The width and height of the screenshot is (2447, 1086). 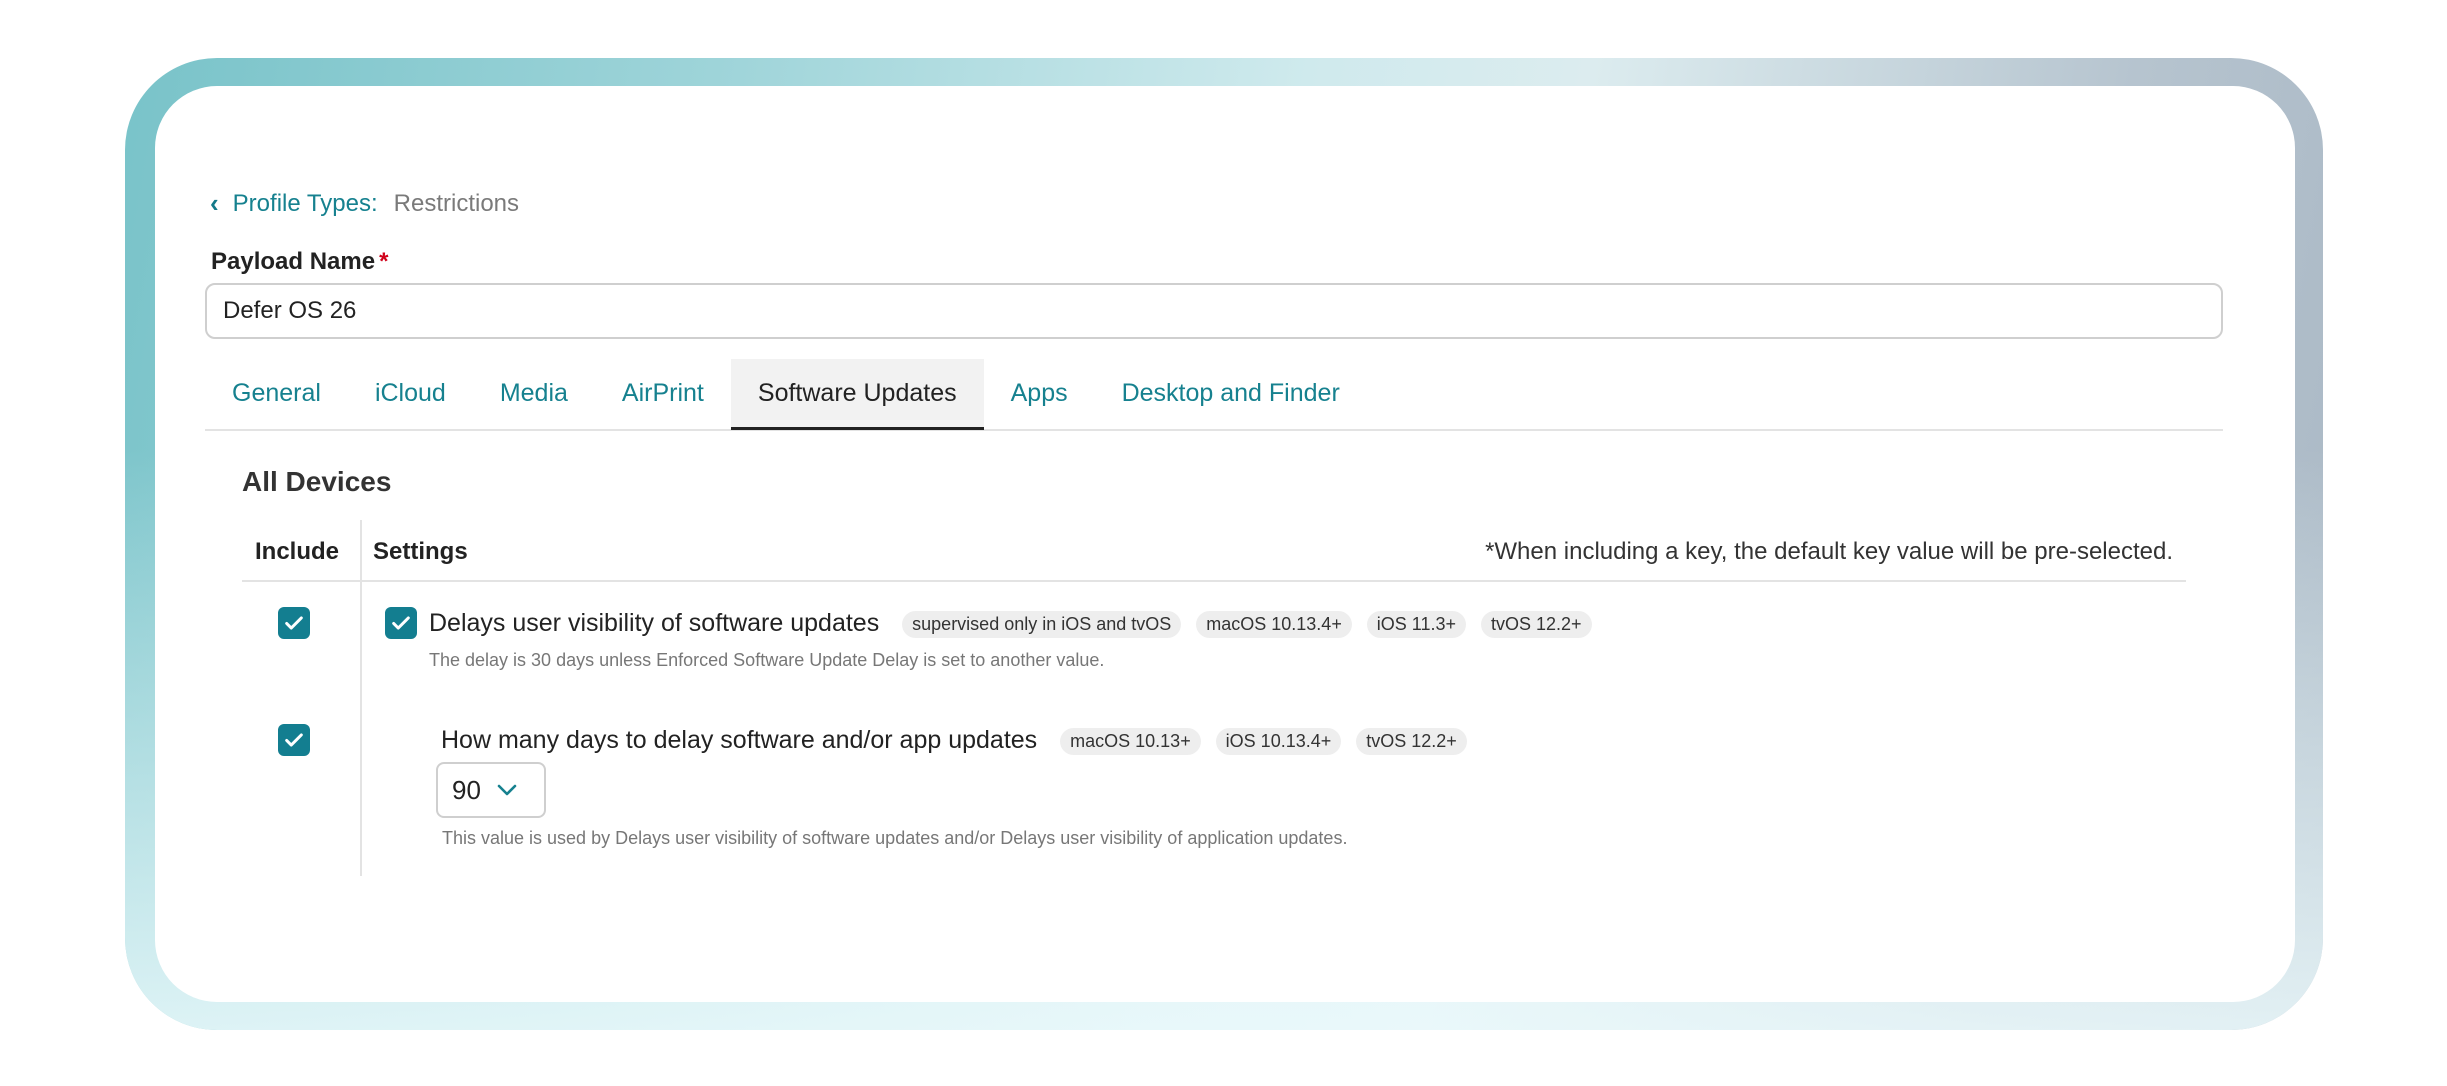 I want to click on include-column-header: Include, so click(x=297, y=551).